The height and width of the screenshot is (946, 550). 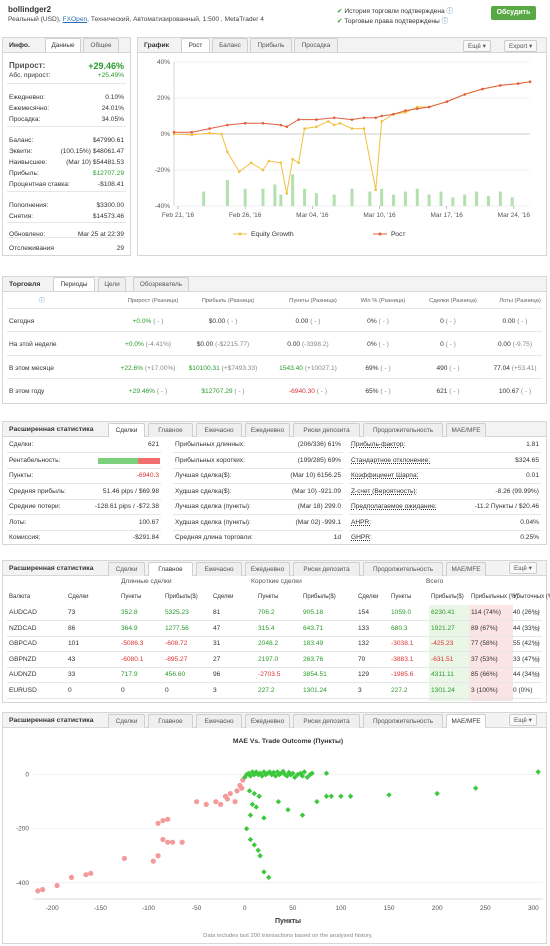 What do you see at coordinates (274, 284) in the screenshot?
I see `trading-header: Торговля Периоды Цели Обозреватель` at bounding box center [274, 284].